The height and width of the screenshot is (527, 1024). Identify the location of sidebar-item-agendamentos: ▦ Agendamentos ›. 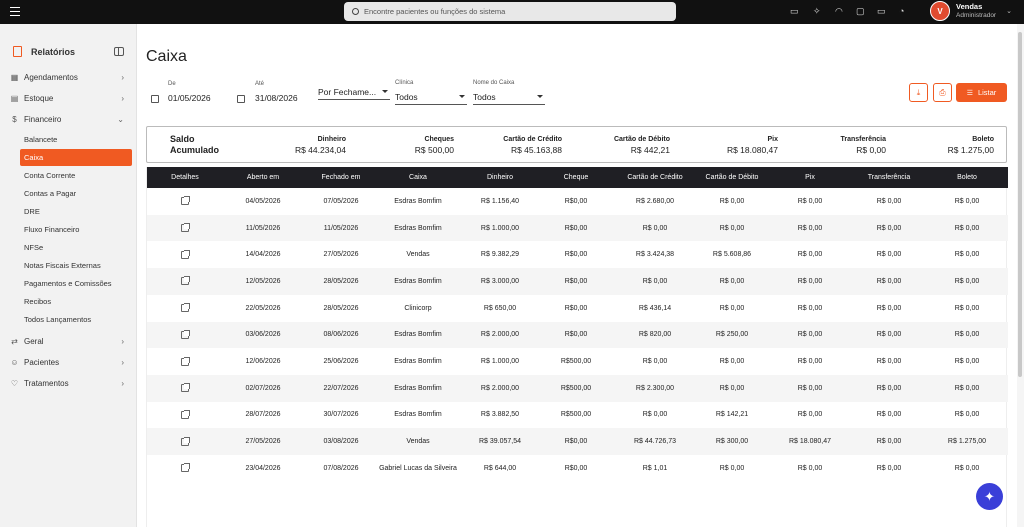
(70, 77).